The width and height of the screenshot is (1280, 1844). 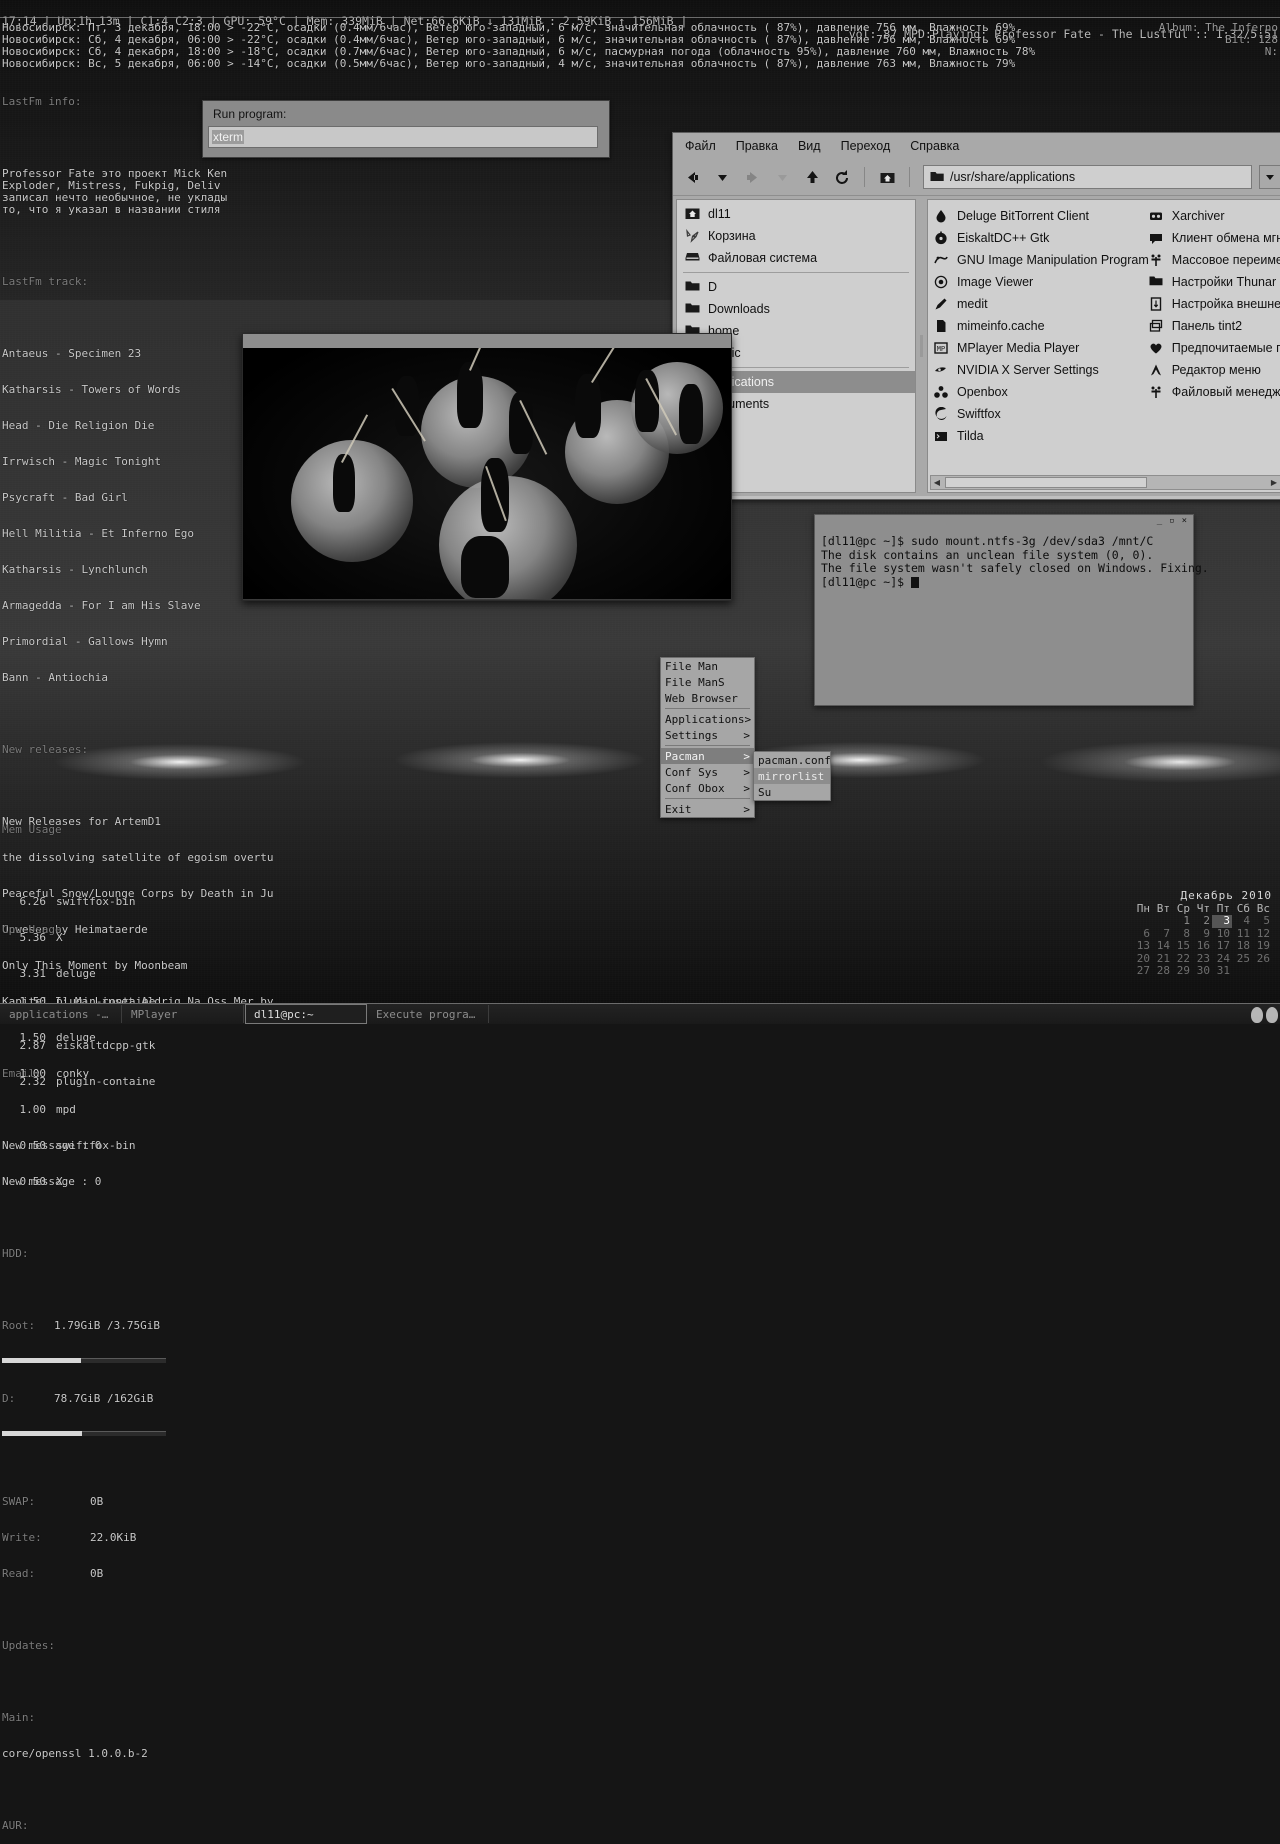 I want to click on maximize-icon: ▫, so click(x=1171, y=521).